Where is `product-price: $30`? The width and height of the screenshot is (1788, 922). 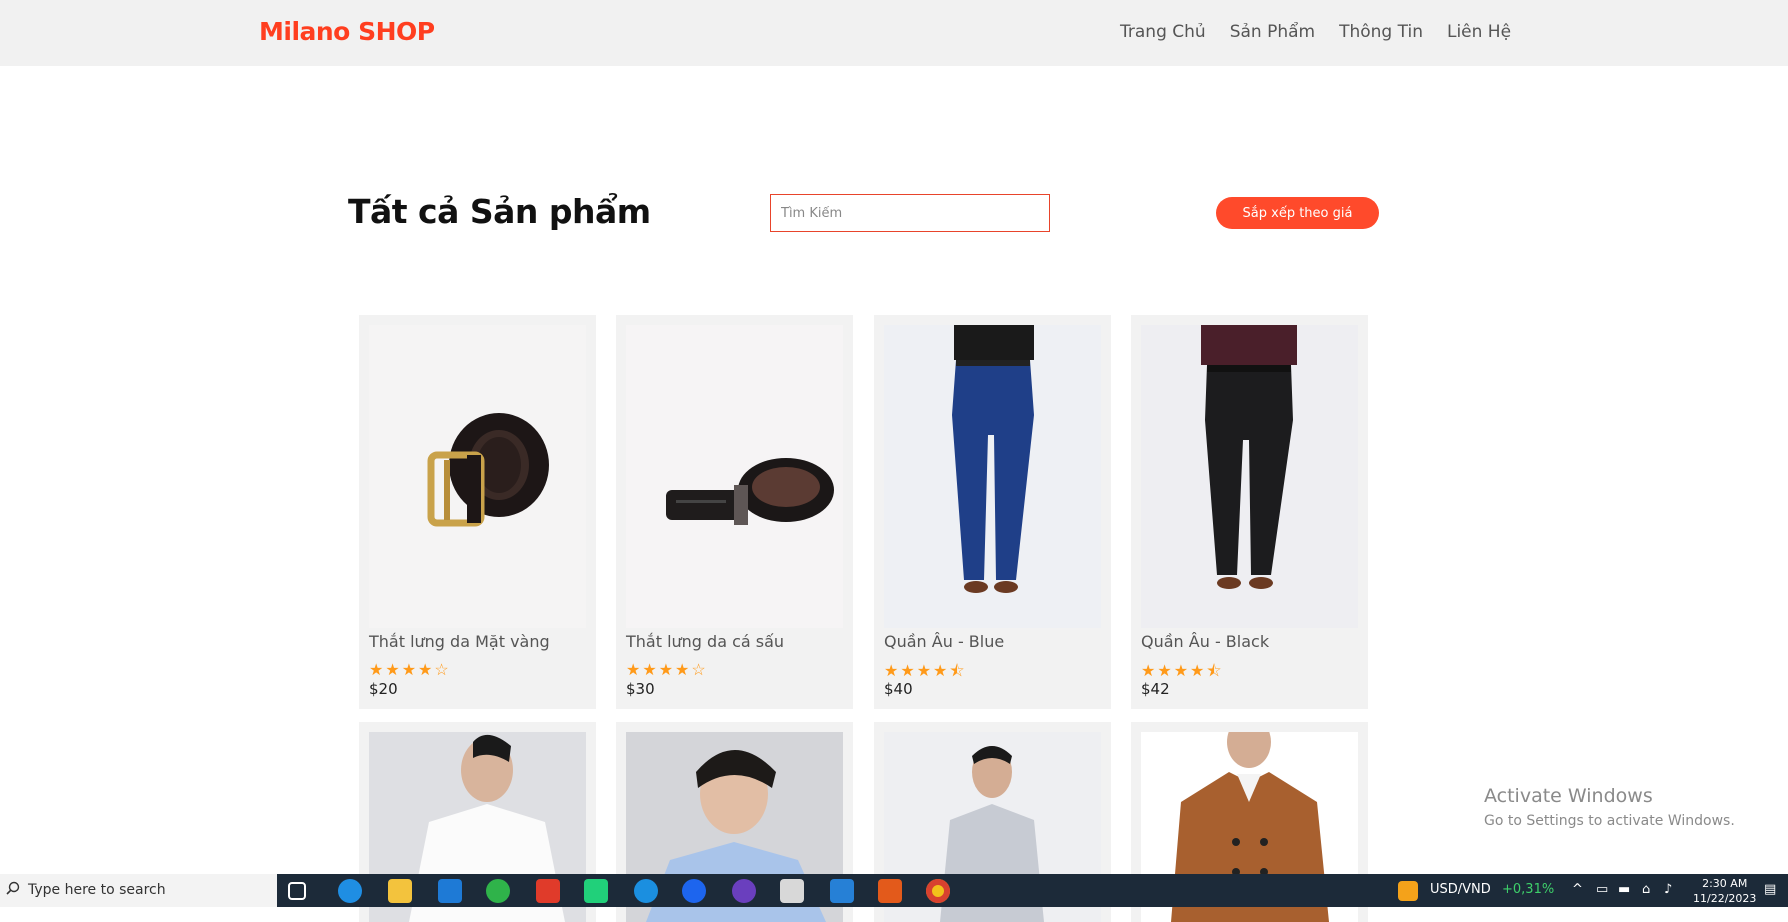 product-price: $30 is located at coordinates (640, 689).